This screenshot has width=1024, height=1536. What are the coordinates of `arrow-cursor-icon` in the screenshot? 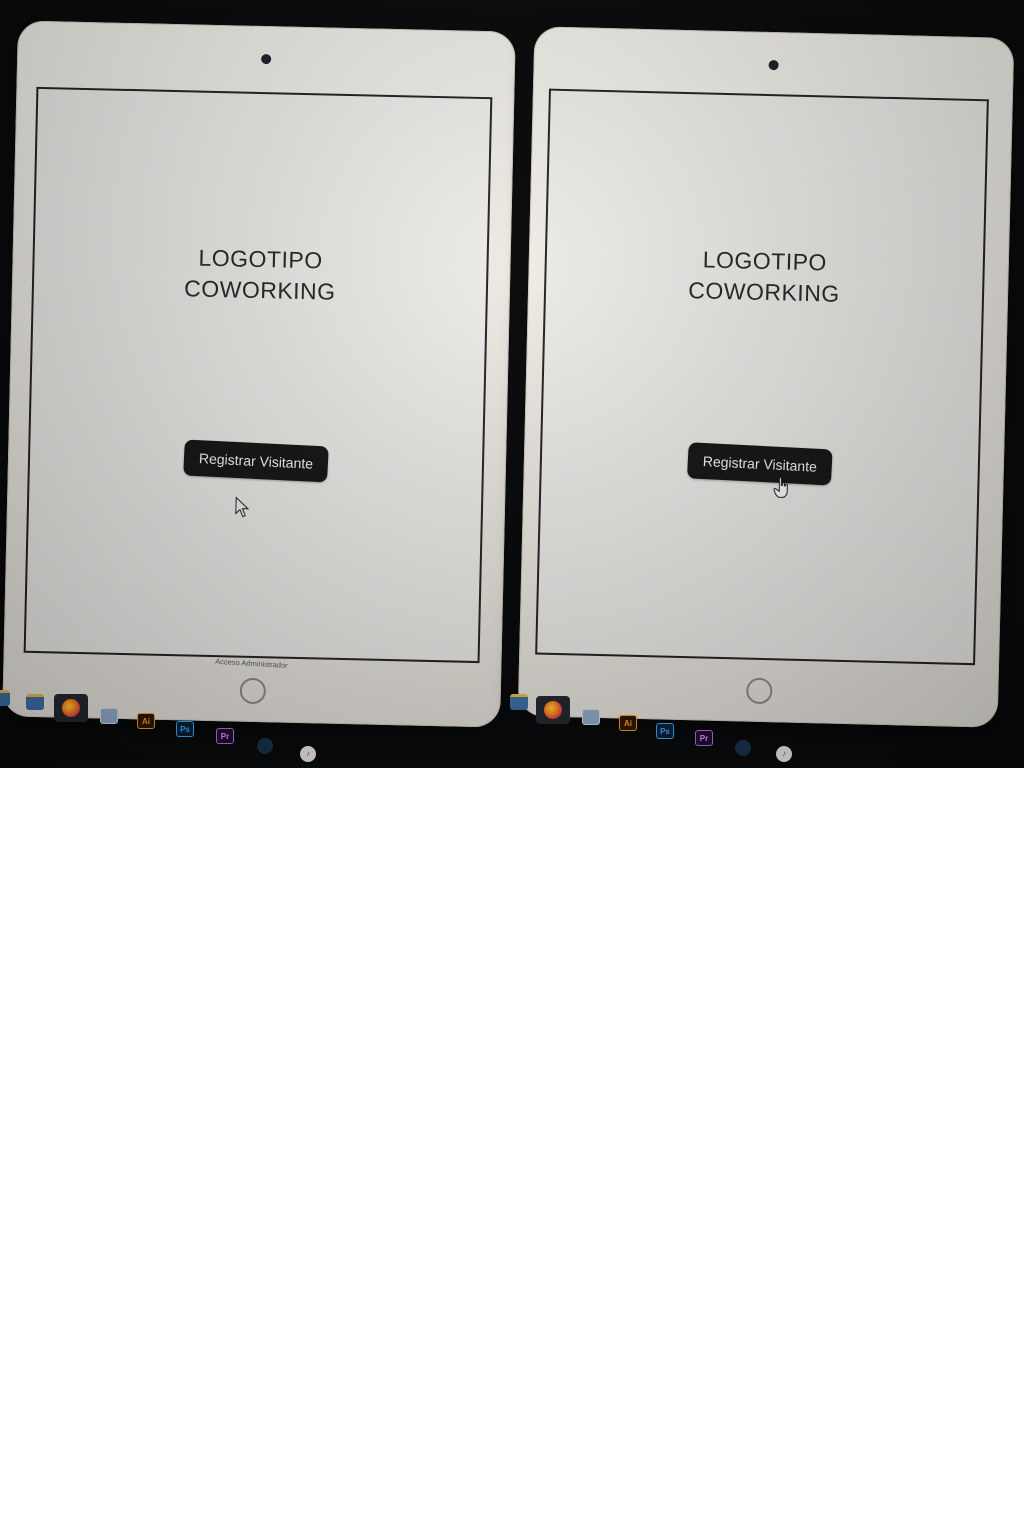 It's located at (242, 507).